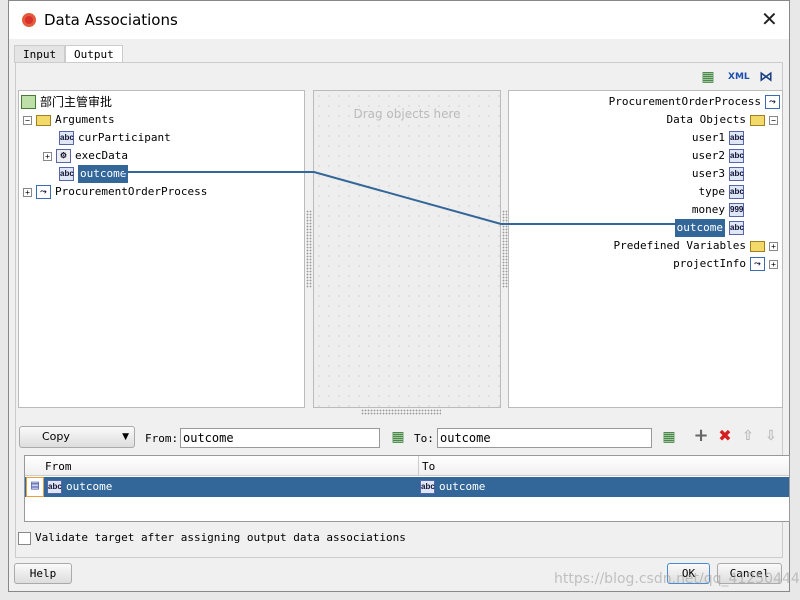 Image resolution: width=800 pixels, height=600 pixels. I want to click on mode-value: Copy, so click(56, 436).